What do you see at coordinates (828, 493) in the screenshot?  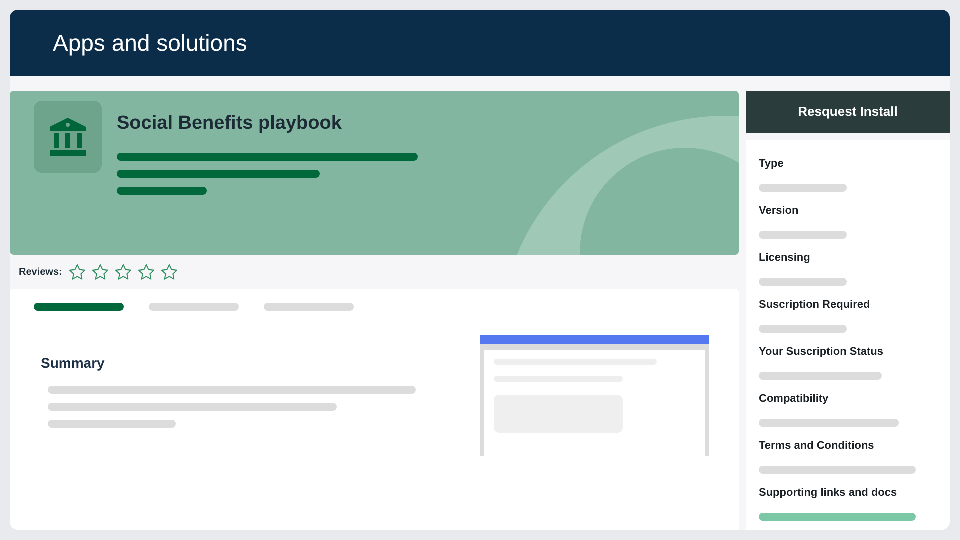 I see `detail-label: Supporting links and docs` at bounding box center [828, 493].